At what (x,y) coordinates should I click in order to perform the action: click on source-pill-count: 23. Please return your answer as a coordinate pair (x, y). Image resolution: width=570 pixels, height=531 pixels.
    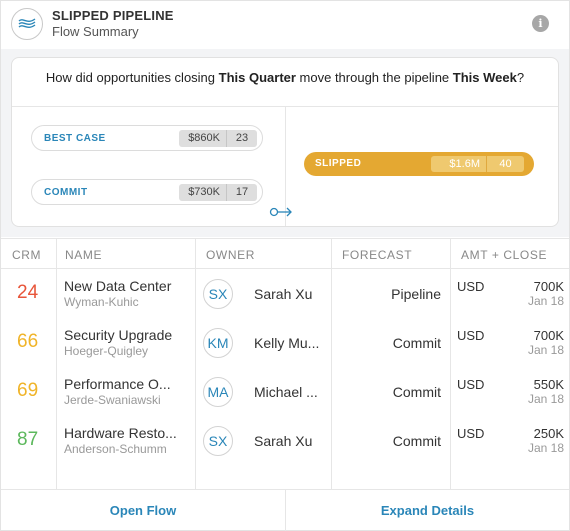
    Looking at the image, I should click on (242, 138).